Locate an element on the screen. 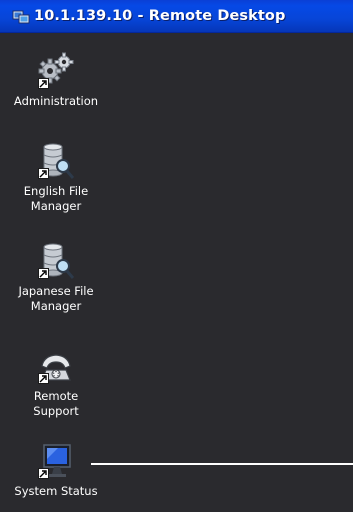 The width and height of the screenshot is (353, 512). desktop-shortcut-japanese-file-manager: Japanese File Manager is located at coordinates (56, 277).